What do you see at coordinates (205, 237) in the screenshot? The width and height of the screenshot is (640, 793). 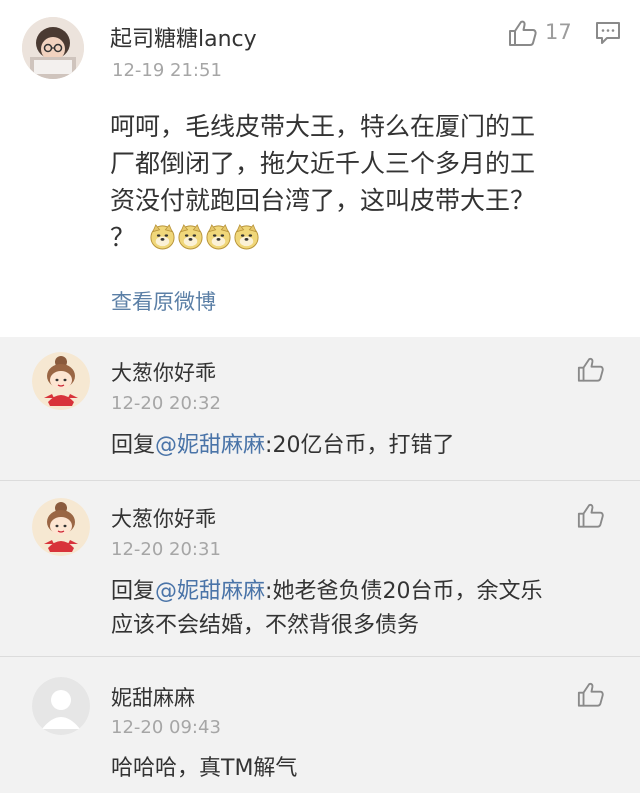 I see `doge-emoji-group` at bounding box center [205, 237].